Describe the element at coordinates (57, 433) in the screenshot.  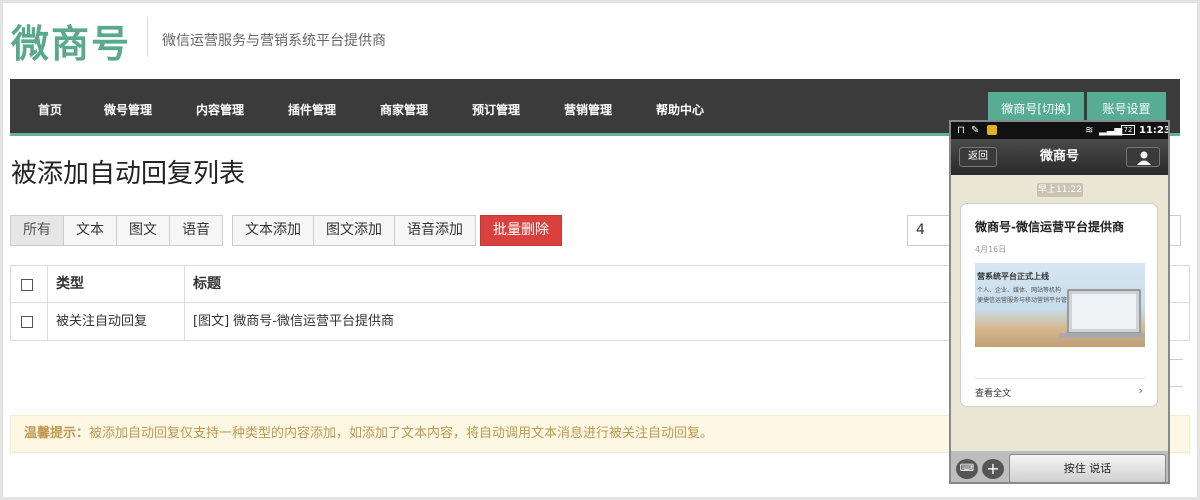
I see `tip-label: 温馨提示：` at that location.